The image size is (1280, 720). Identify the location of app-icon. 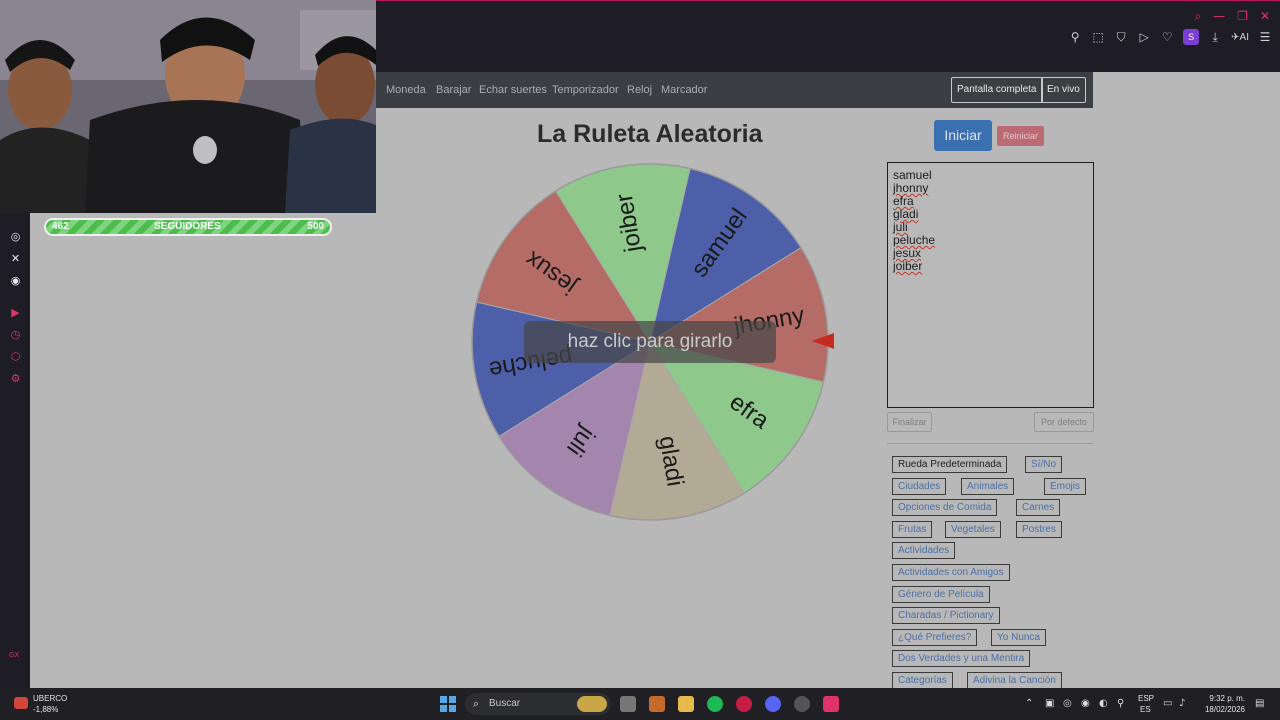
(657, 704).